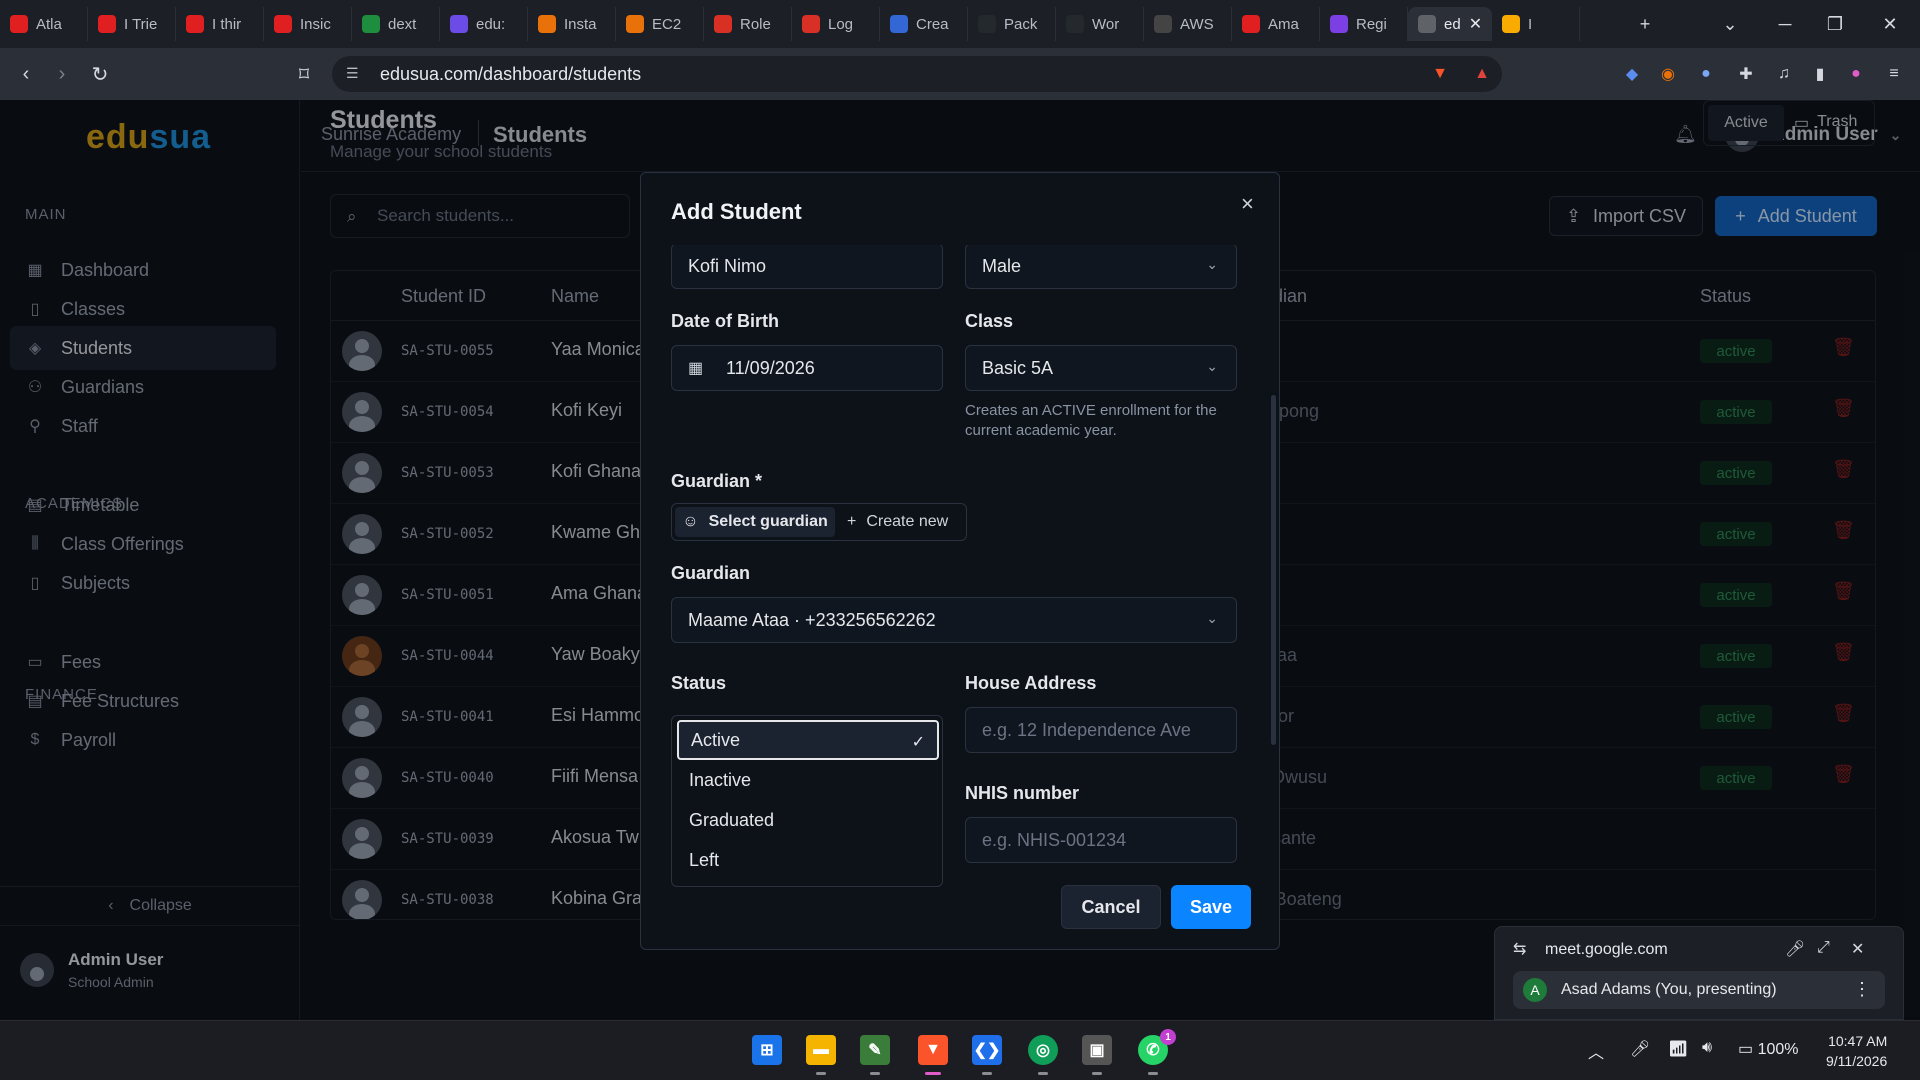 The height and width of the screenshot is (1080, 1920). I want to click on status-option-active: Active ✓, so click(808, 740).